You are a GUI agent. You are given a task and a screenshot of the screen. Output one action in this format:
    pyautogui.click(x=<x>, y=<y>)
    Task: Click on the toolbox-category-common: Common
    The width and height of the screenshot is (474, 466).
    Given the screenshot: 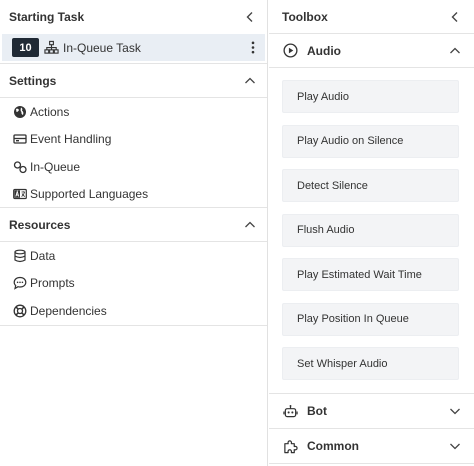 What is the action you would take?
    pyautogui.click(x=371, y=446)
    